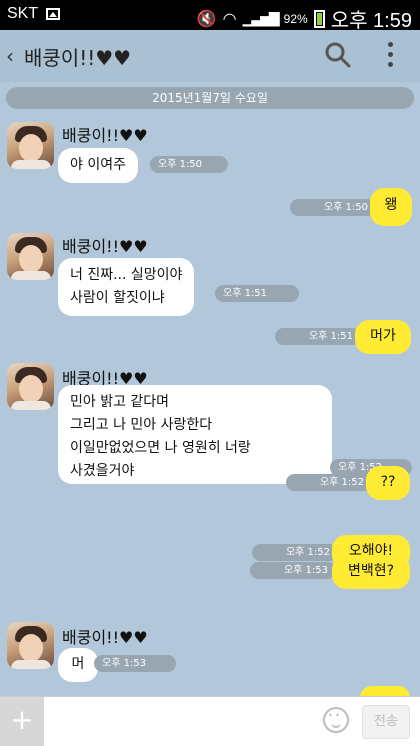  Describe the element at coordinates (392, 56) in the screenshot. I see `more-menu-icon` at that location.